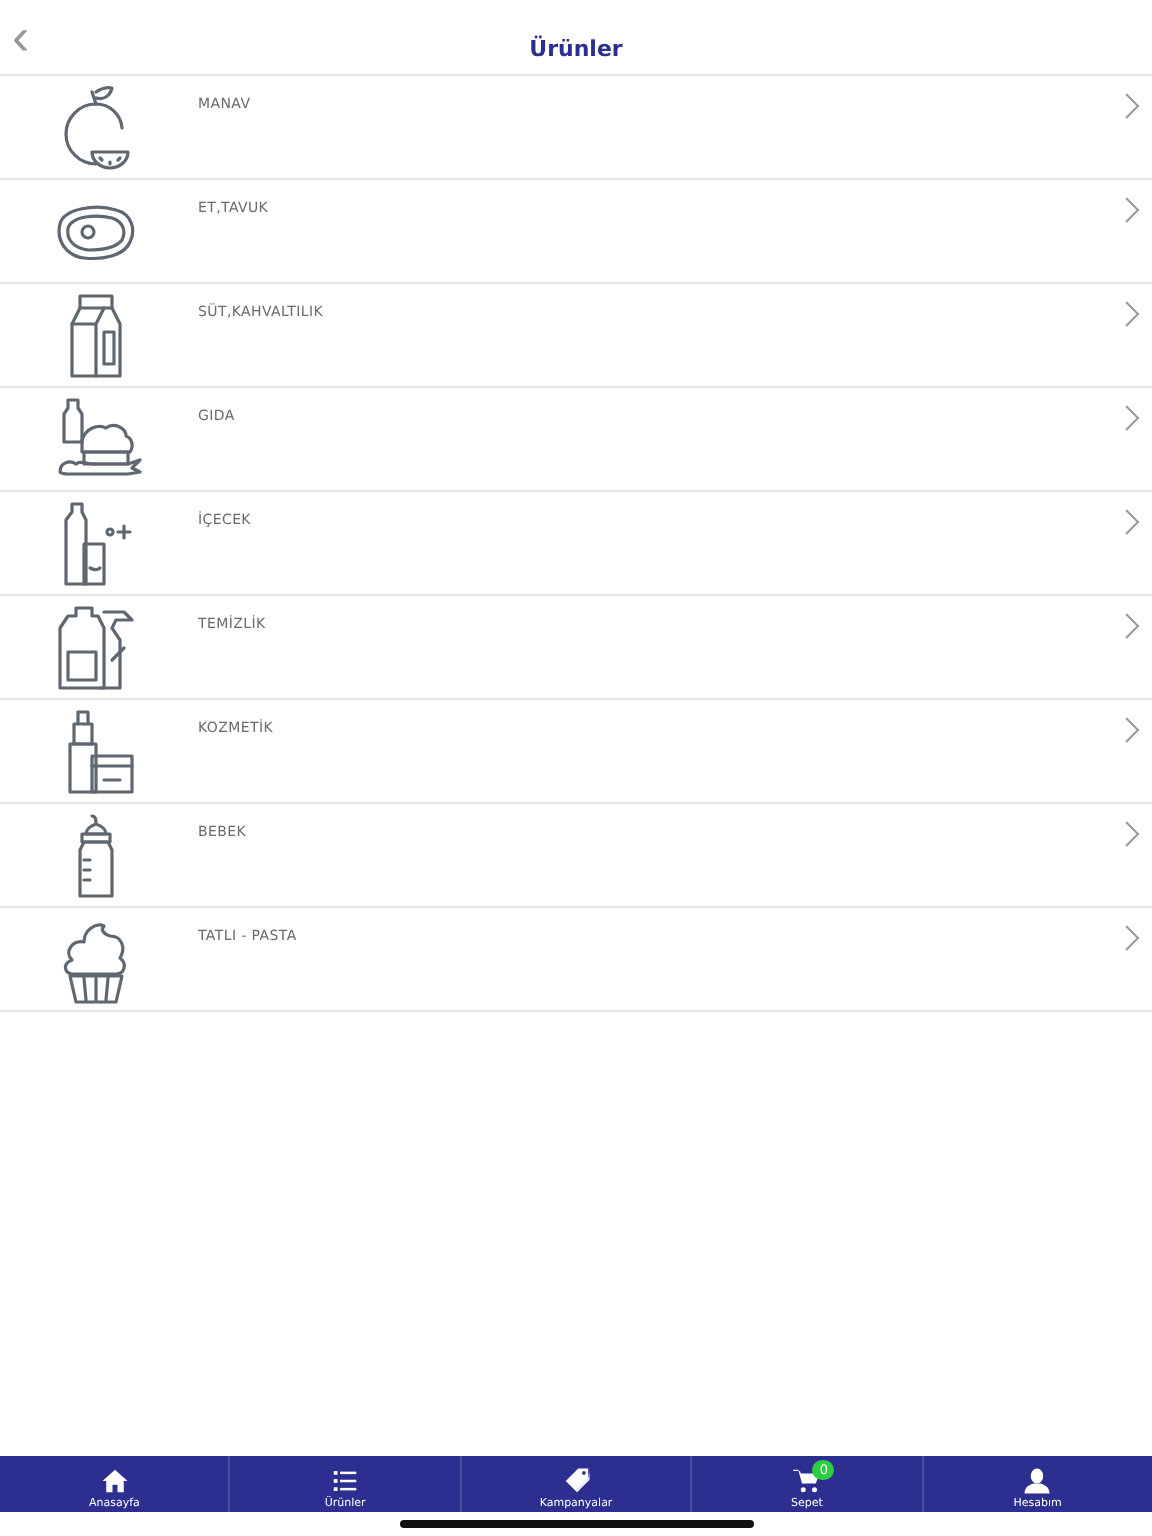  What do you see at coordinates (21, 36) in the screenshot?
I see `back-button: ‹` at bounding box center [21, 36].